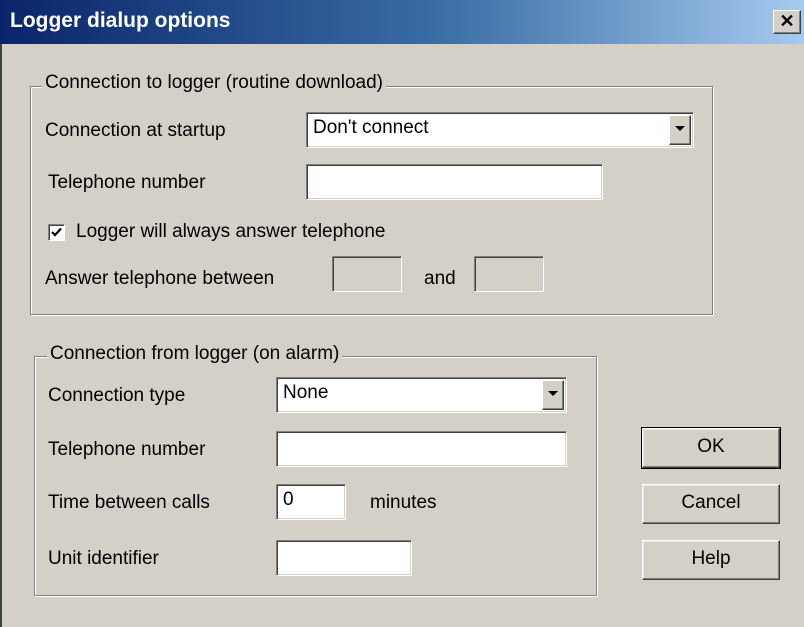 This screenshot has height=627, width=804. What do you see at coordinates (231, 231) in the screenshot?
I see `always-answer-label: Logger will always answer telephone` at bounding box center [231, 231].